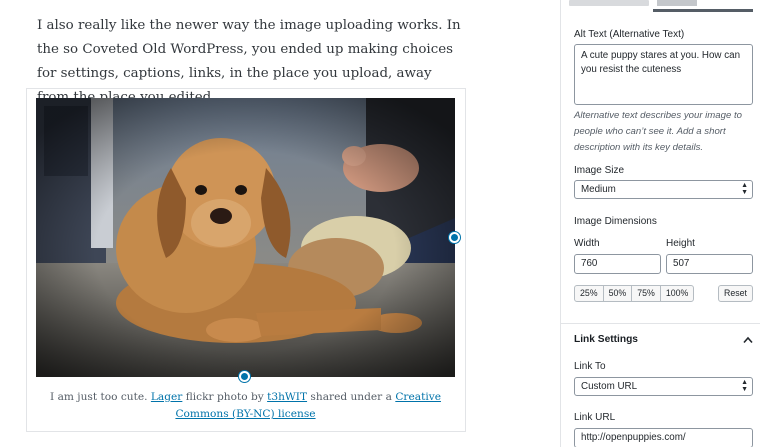 Image resolution: width=760 pixels, height=447 pixels. What do you see at coordinates (663, 189) in the screenshot?
I see `image-size-select: Medium ▲ ▼` at bounding box center [663, 189].